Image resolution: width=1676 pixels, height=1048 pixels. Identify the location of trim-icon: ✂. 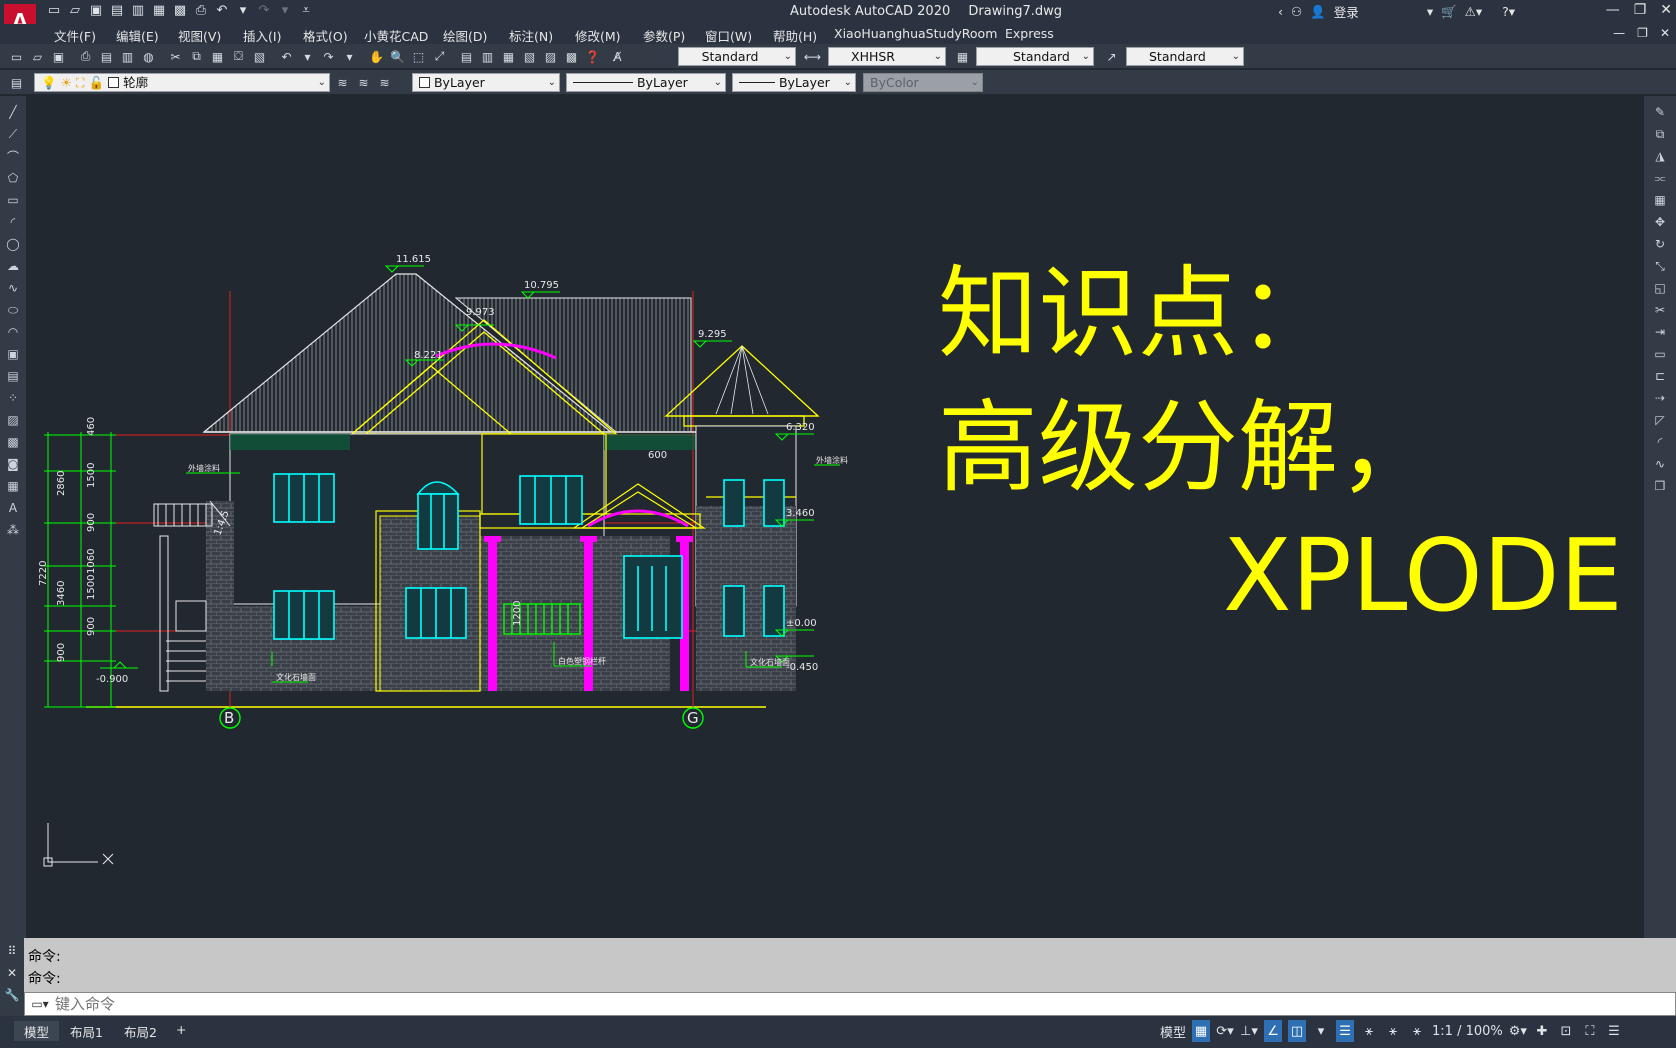
(1660, 310).